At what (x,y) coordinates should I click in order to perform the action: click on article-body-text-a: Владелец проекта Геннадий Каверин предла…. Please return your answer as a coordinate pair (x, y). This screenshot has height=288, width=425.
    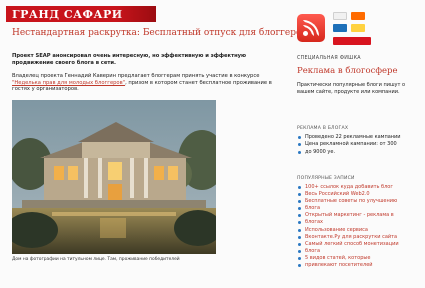
    Looking at the image, I should click on (136, 76).